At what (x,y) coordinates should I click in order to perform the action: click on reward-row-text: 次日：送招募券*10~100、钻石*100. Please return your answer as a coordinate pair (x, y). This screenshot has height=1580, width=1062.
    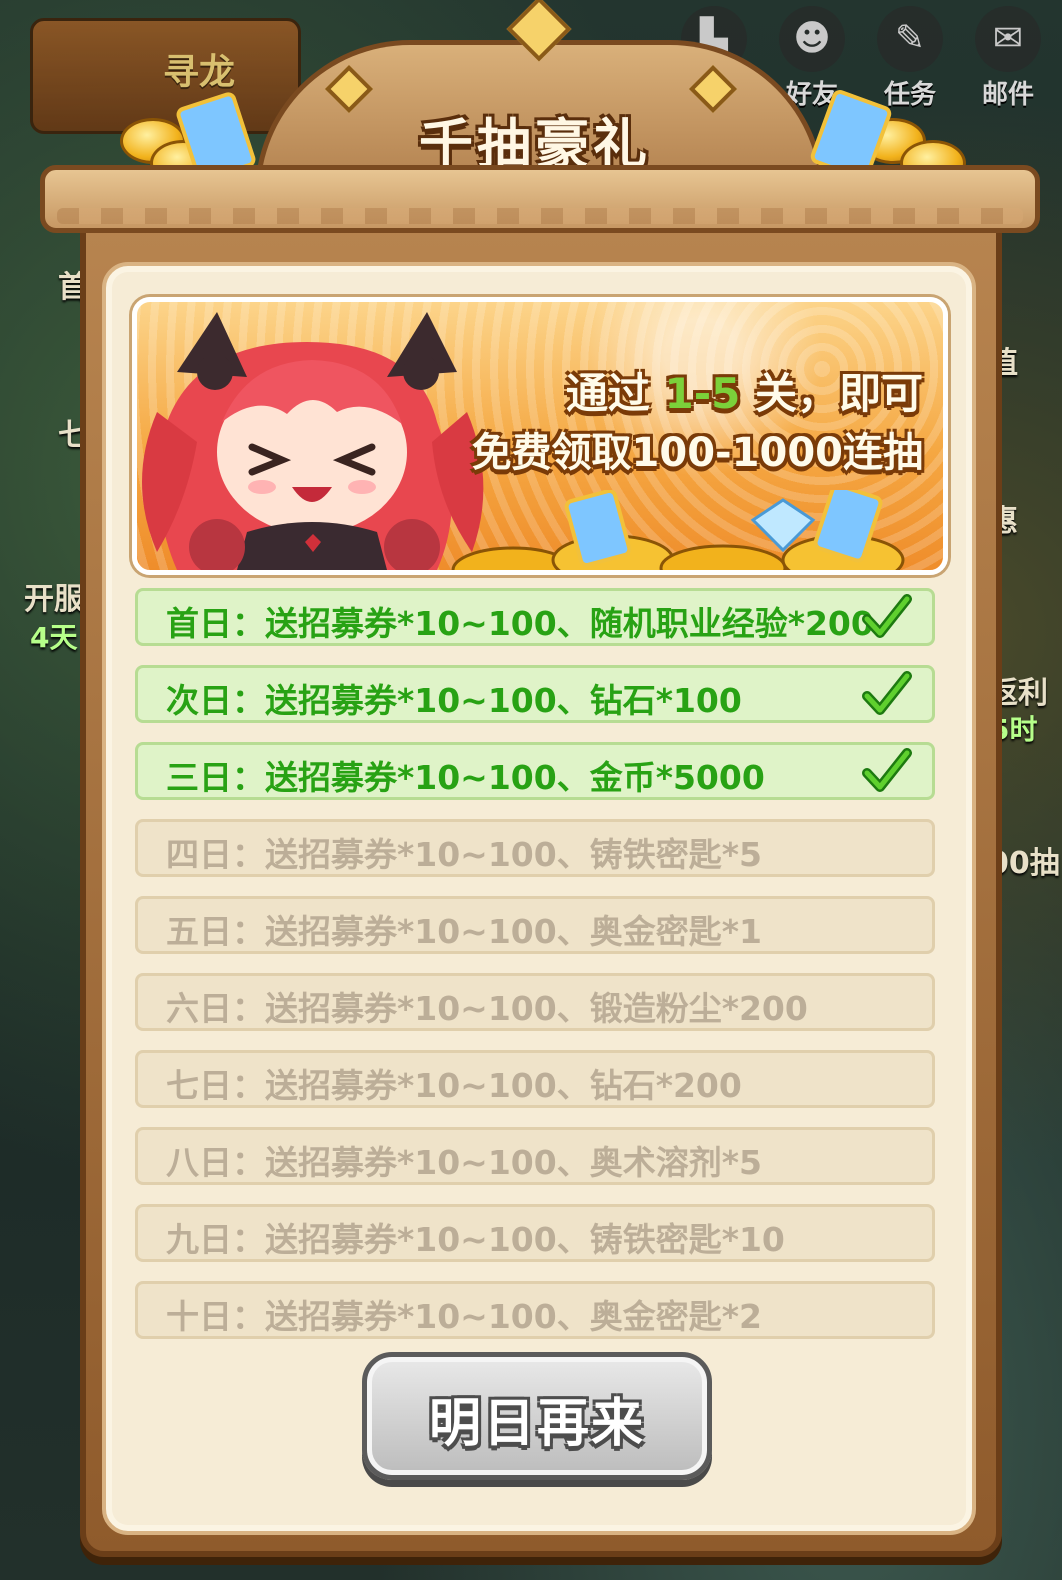
    Looking at the image, I should click on (454, 700).